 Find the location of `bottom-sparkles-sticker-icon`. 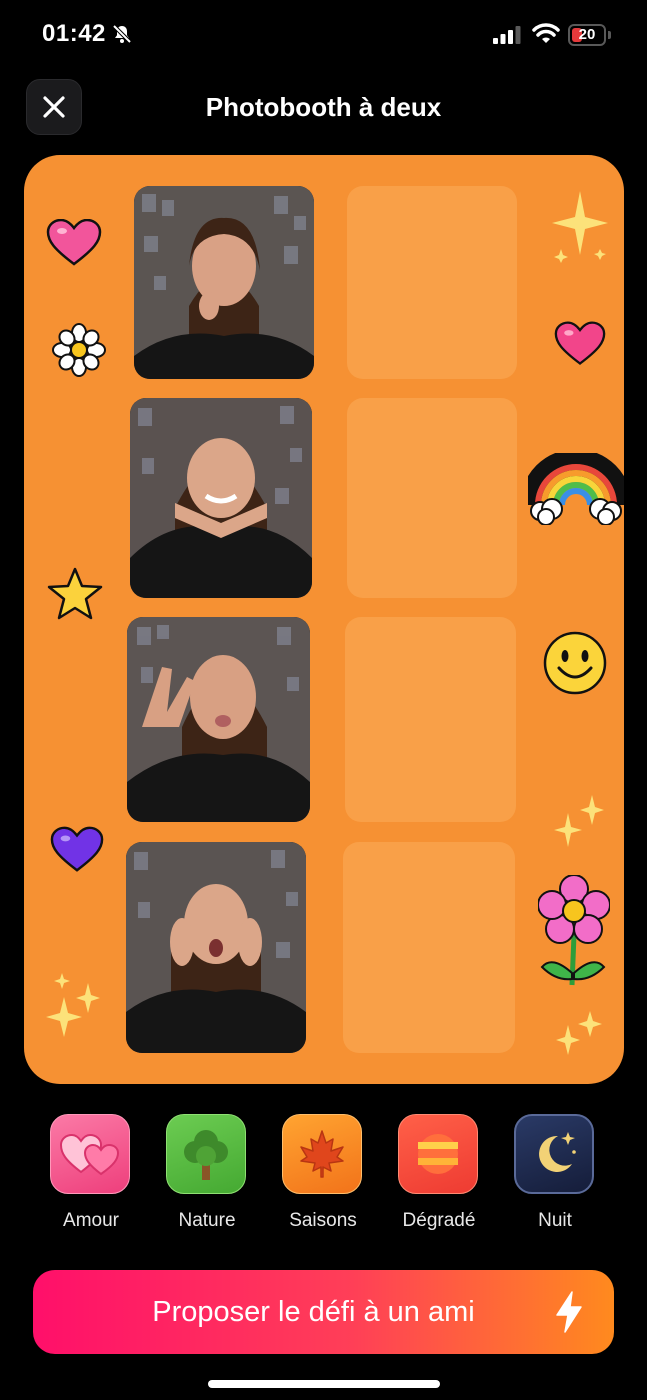

bottom-sparkles-sticker-icon is located at coordinates (579, 1033).